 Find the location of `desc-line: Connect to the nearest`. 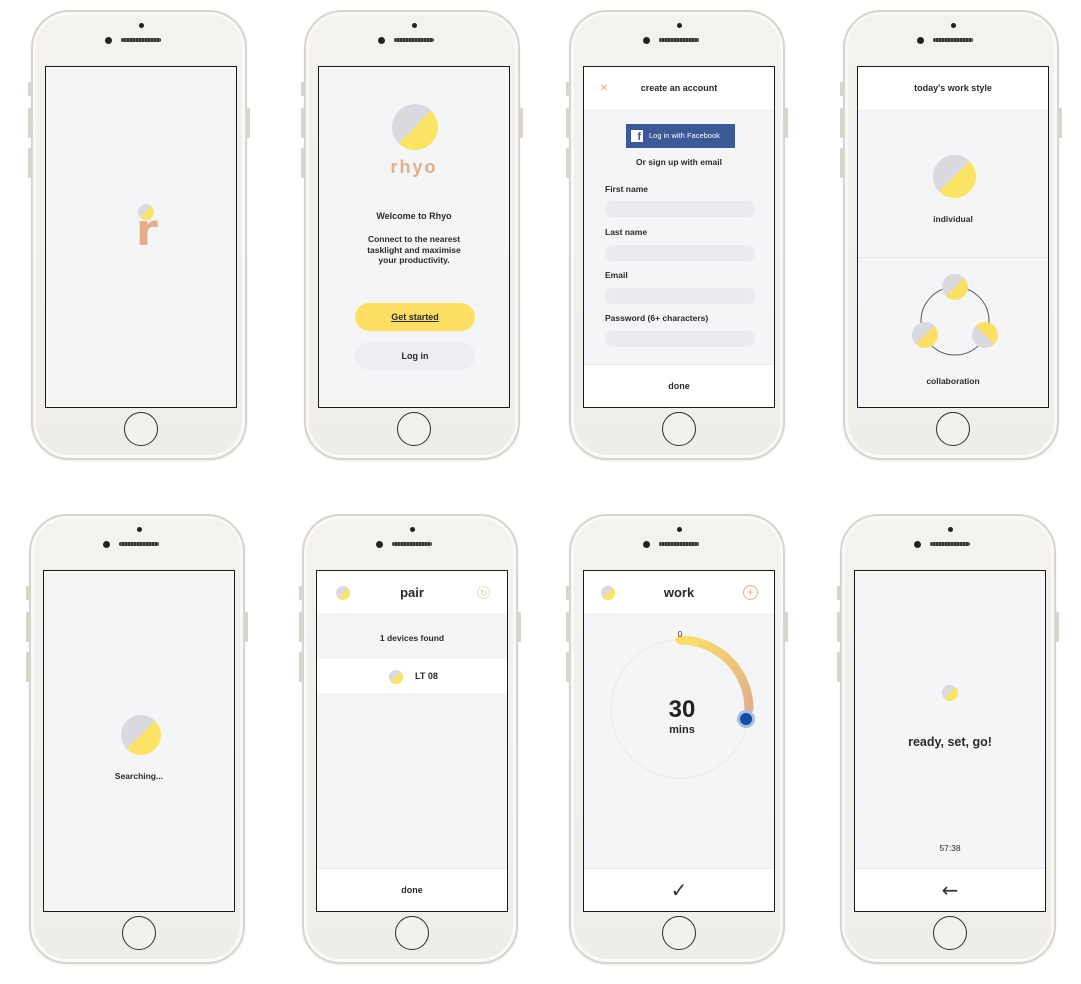

desc-line: Connect to the nearest is located at coordinates (414, 239).